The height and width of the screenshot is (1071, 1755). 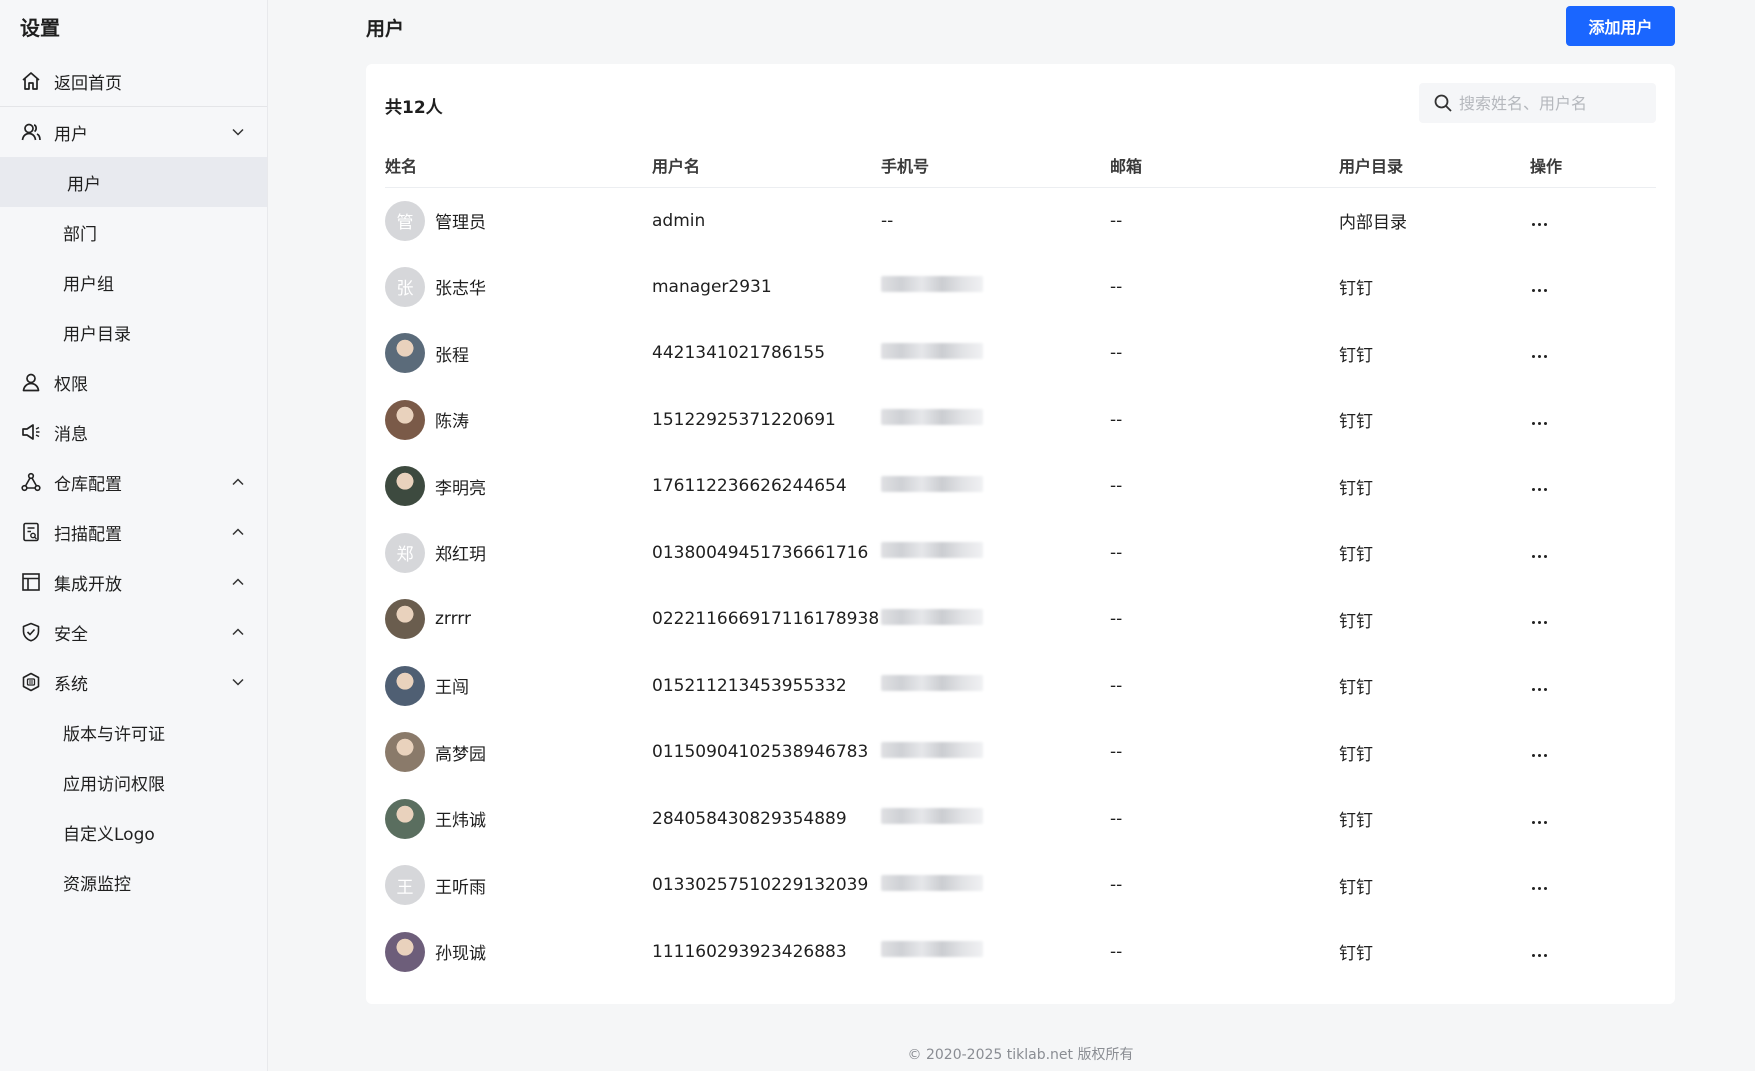 I want to click on column-header-directory: 用户目录, so click(x=1434, y=165).